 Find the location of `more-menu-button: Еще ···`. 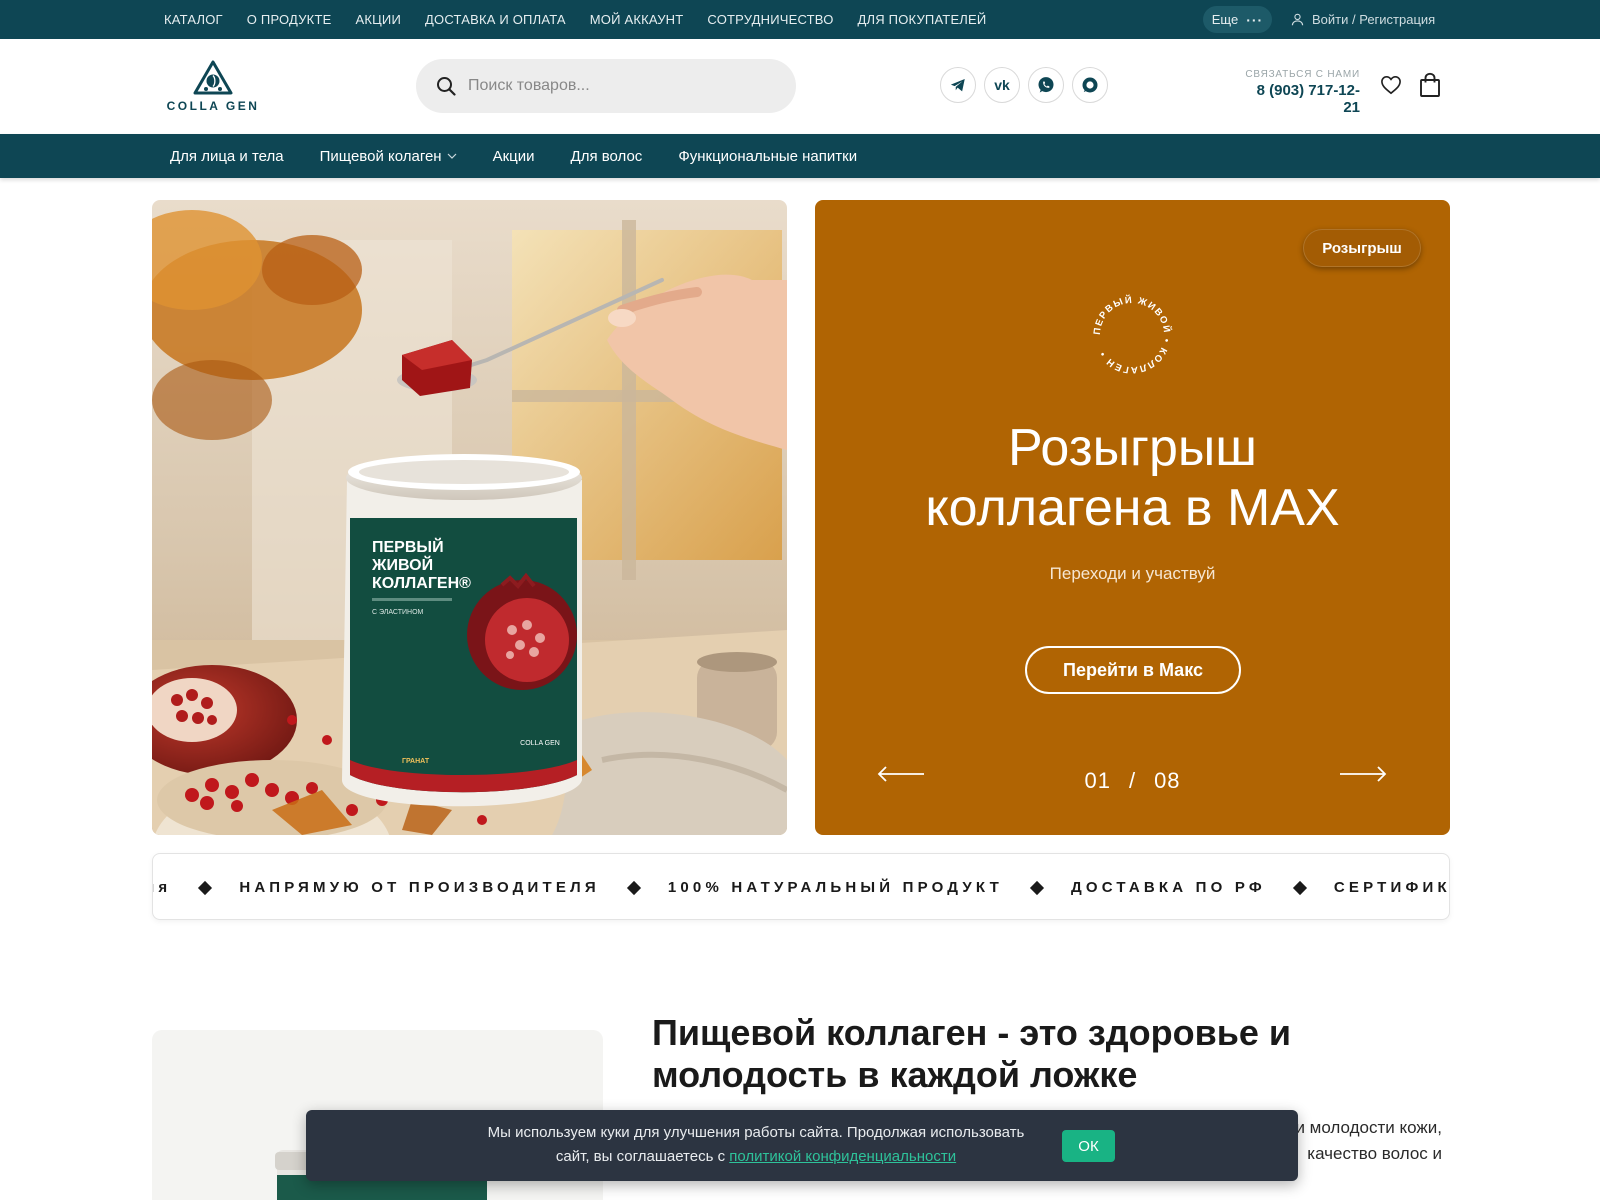

more-menu-button: Еще ··· is located at coordinates (1237, 19).